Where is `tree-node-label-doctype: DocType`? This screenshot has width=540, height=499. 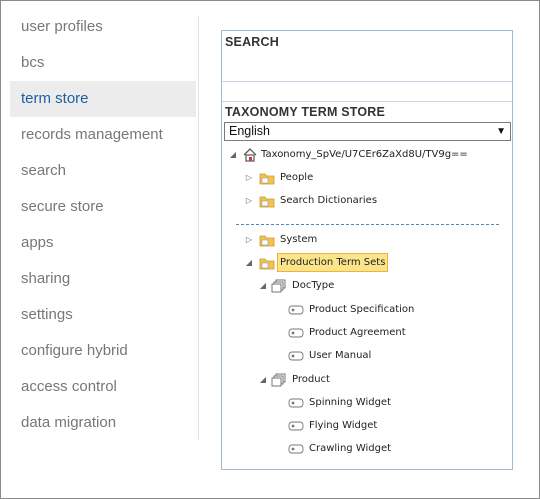 tree-node-label-doctype: DocType is located at coordinates (313, 286).